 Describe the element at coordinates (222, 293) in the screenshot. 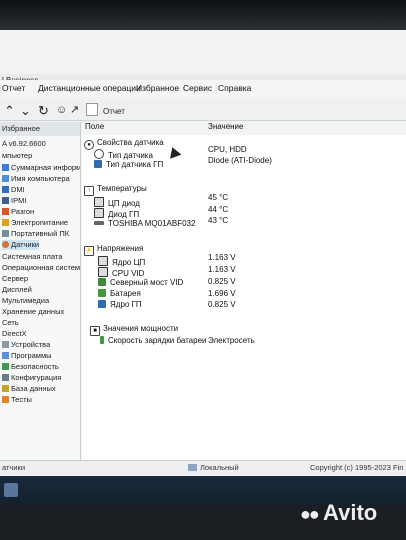

I see `row-value: 1.696 V` at that location.